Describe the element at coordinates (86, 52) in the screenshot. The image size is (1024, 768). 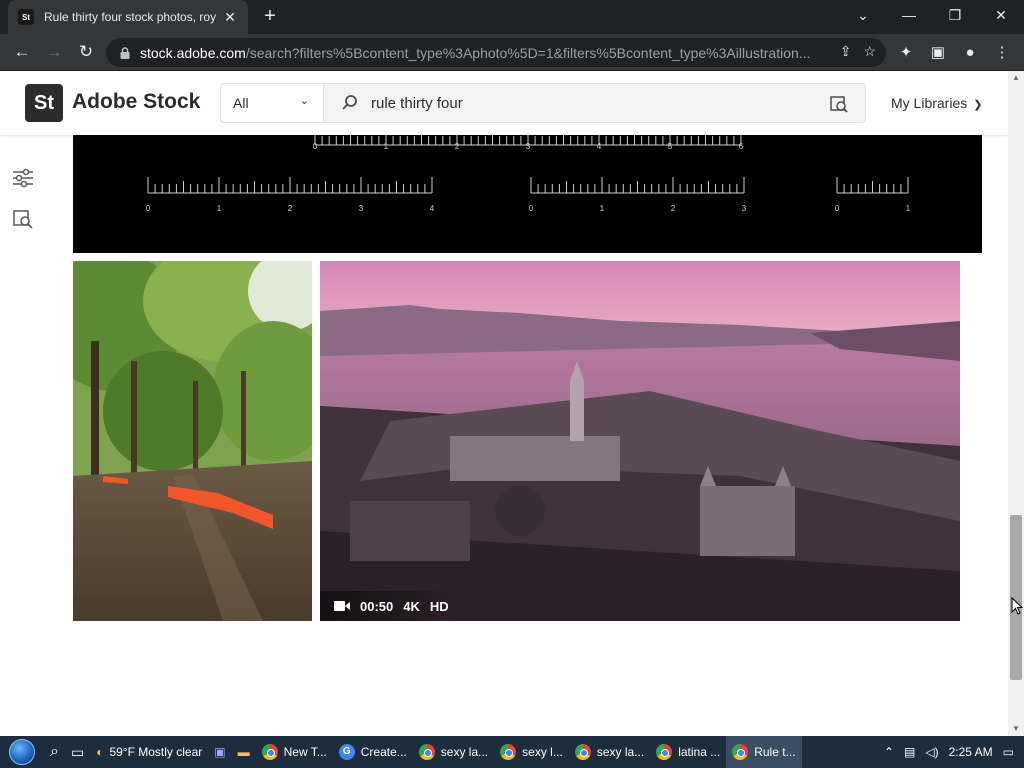
I see `reload-icon: ↻` at that location.